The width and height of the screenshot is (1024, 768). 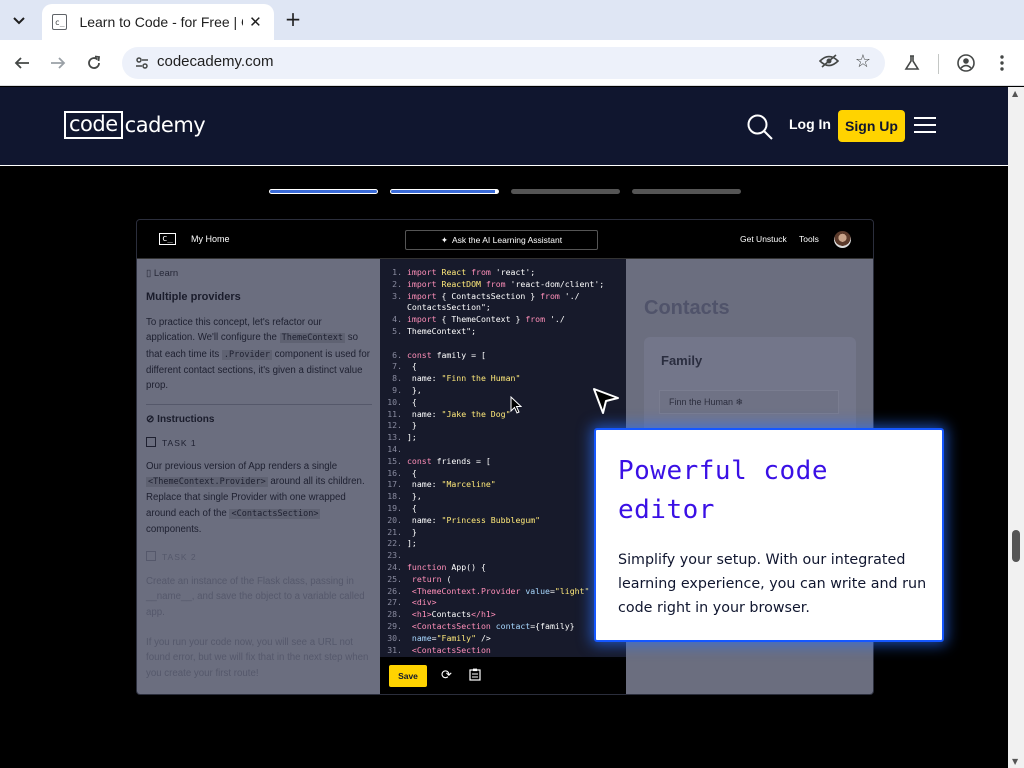 I want to click on ide-logo: c_, so click(x=167, y=239).